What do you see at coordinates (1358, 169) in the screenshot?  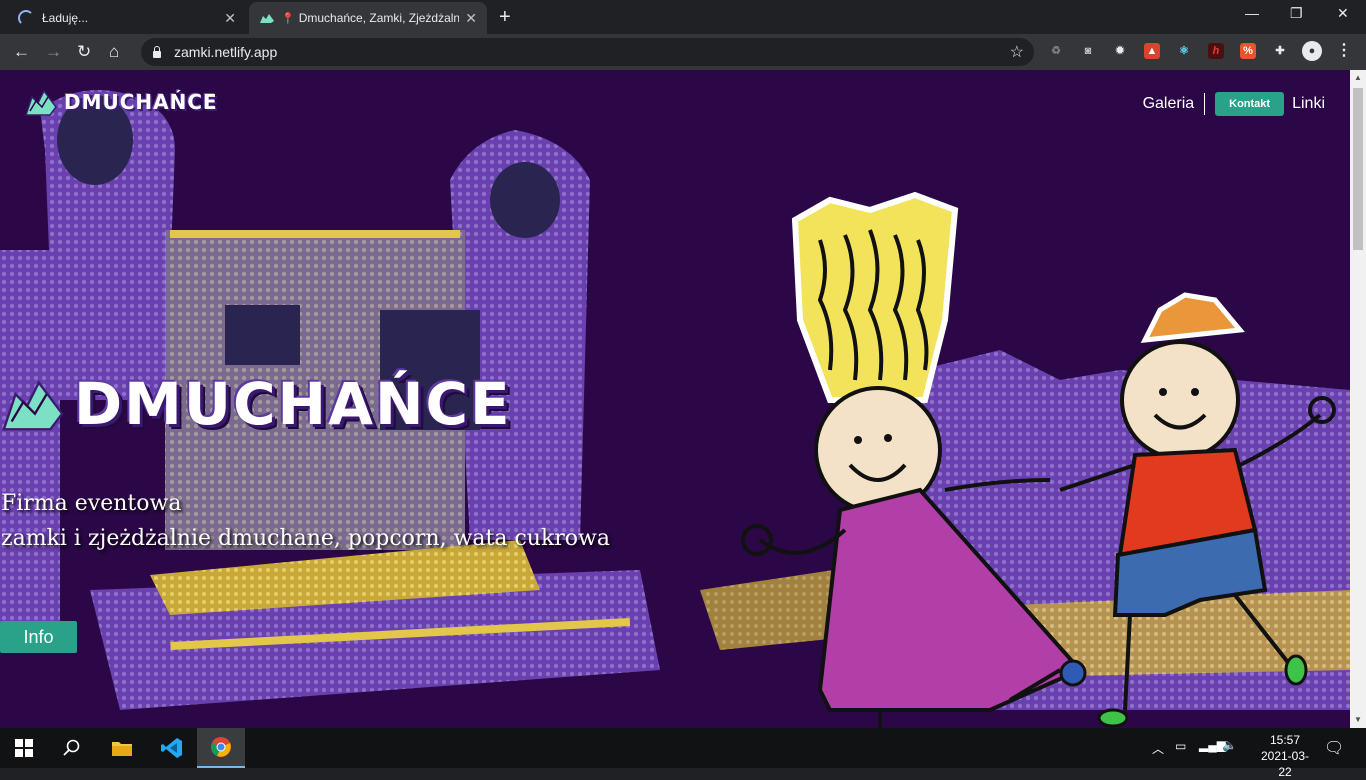 I see `scrollbar-thumb` at bounding box center [1358, 169].